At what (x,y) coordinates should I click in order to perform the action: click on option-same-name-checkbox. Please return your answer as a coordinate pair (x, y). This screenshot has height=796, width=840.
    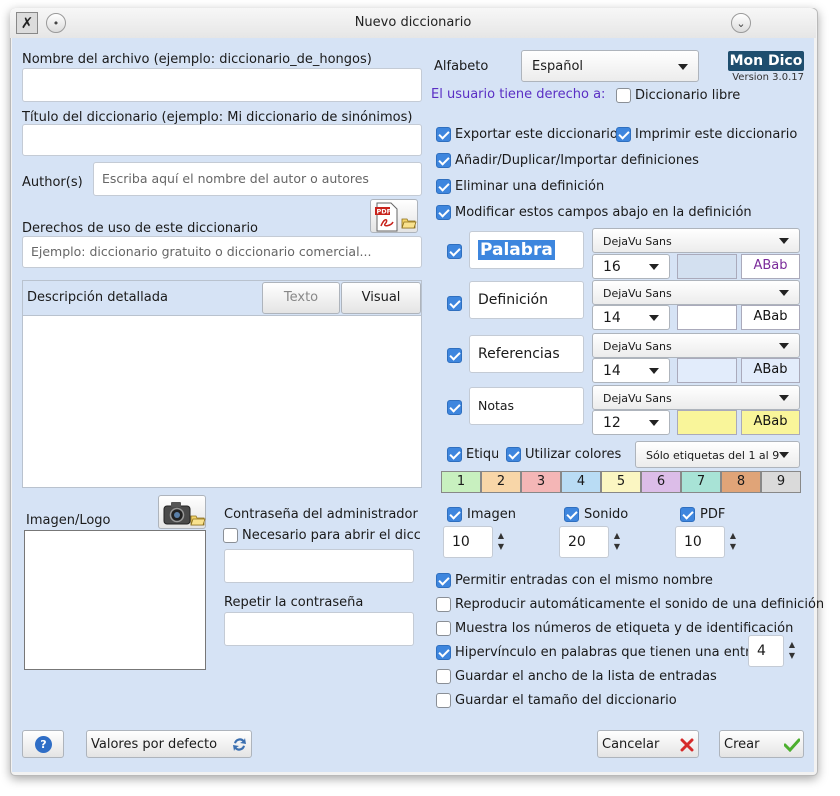
    Looking at the image, I should click on (443, 580).